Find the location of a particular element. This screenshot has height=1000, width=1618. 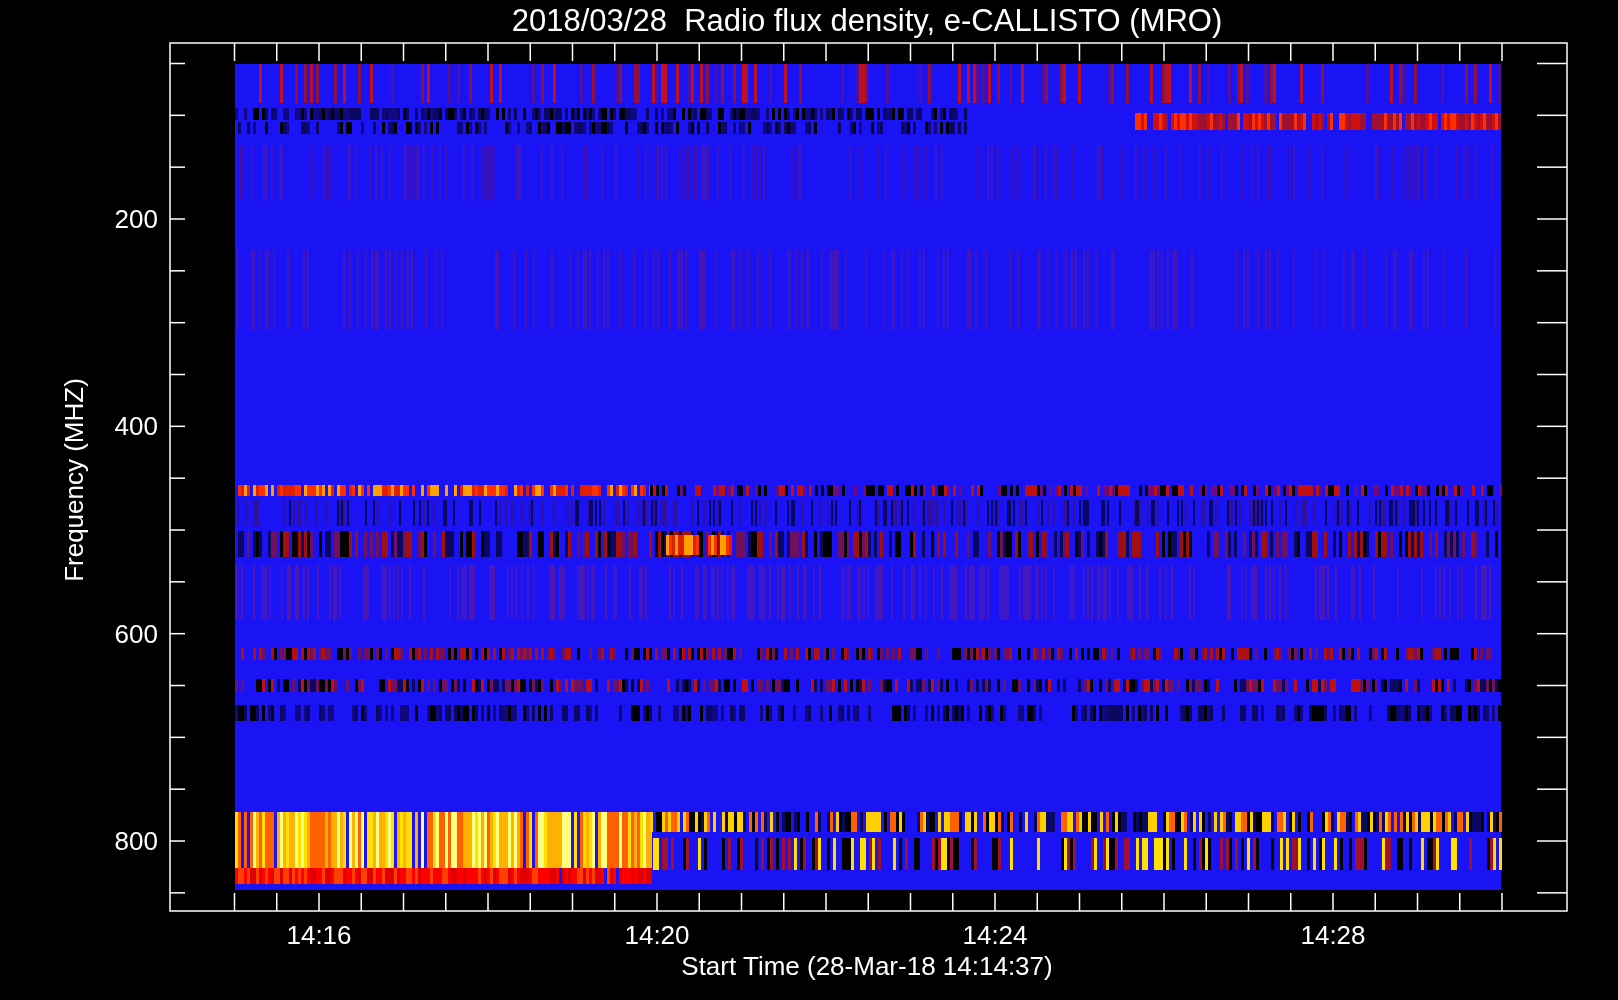

axis-tick-label: 800 is located at coordinates (136, 841).